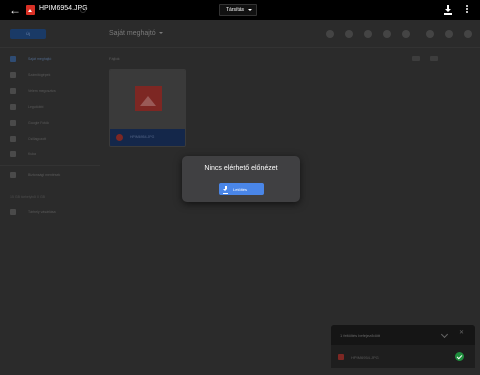 This screenshot has height=375, width=480. What do you see at coordinates (50, 165) in the screenshot?
I see `sidebar-divider` at bounding box center [50, 165].